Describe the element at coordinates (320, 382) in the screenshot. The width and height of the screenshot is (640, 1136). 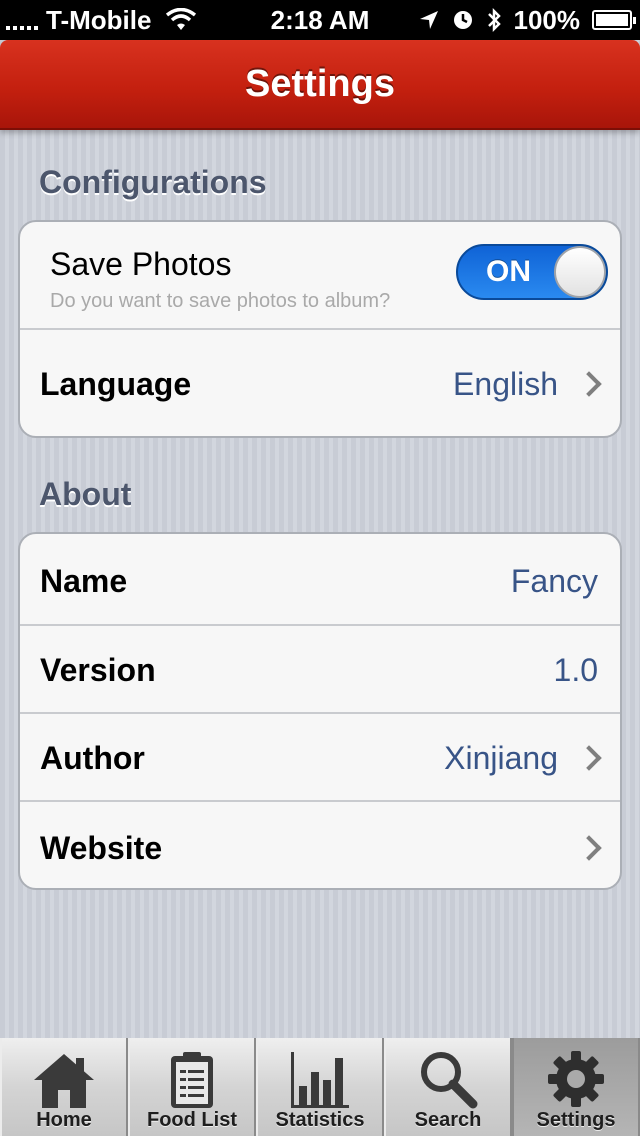
I see `language-row: Language English` at that location.